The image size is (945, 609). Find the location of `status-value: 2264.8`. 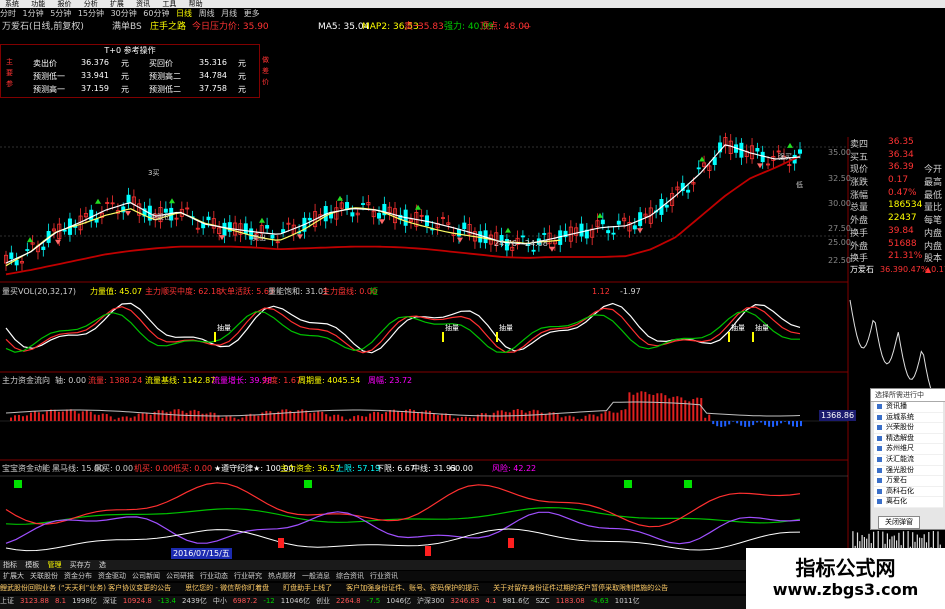

status-value: 2264.8 is located at coordinates (348, 601).